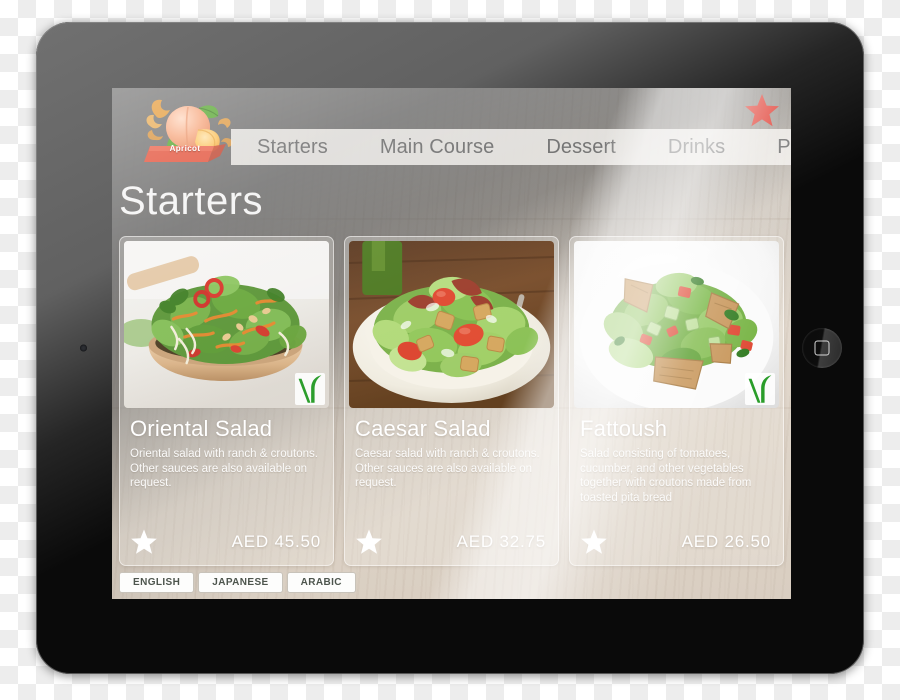 The height and width of the screenshot is (700, 900). What do you see at coordinates (451, 542) in the screenshot?
I see `menu-card-footer: AED 32.75` at bounding box center [451, 542].